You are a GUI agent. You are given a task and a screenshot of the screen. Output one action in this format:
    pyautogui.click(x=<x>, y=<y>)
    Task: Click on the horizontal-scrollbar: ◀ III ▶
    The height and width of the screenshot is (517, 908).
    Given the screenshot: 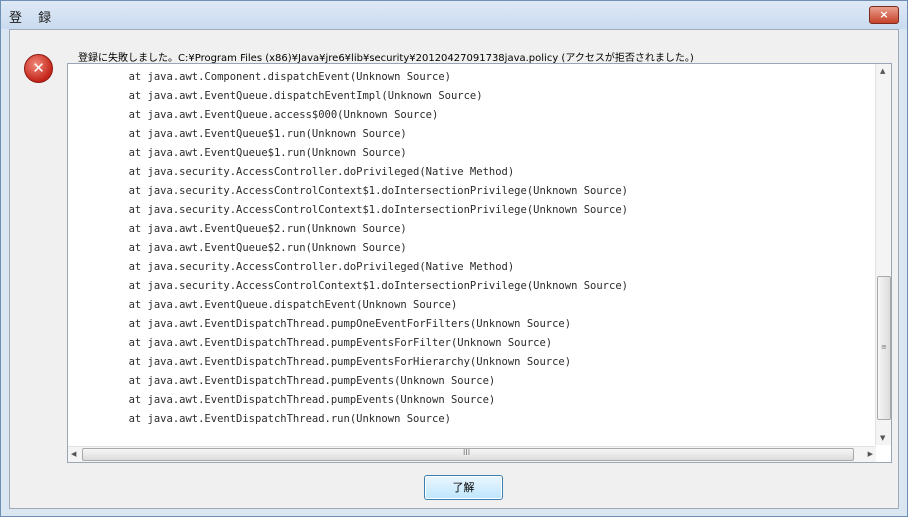 What is the action you would take?
    pyautogui.click(x=472, y=454)
    